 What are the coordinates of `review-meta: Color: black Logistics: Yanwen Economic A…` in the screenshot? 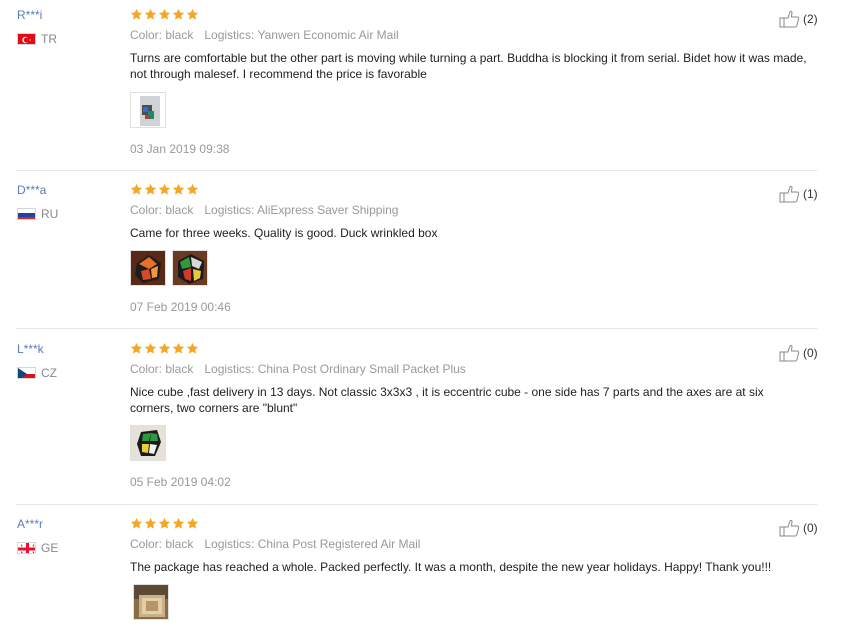 It's located at (264, 35).